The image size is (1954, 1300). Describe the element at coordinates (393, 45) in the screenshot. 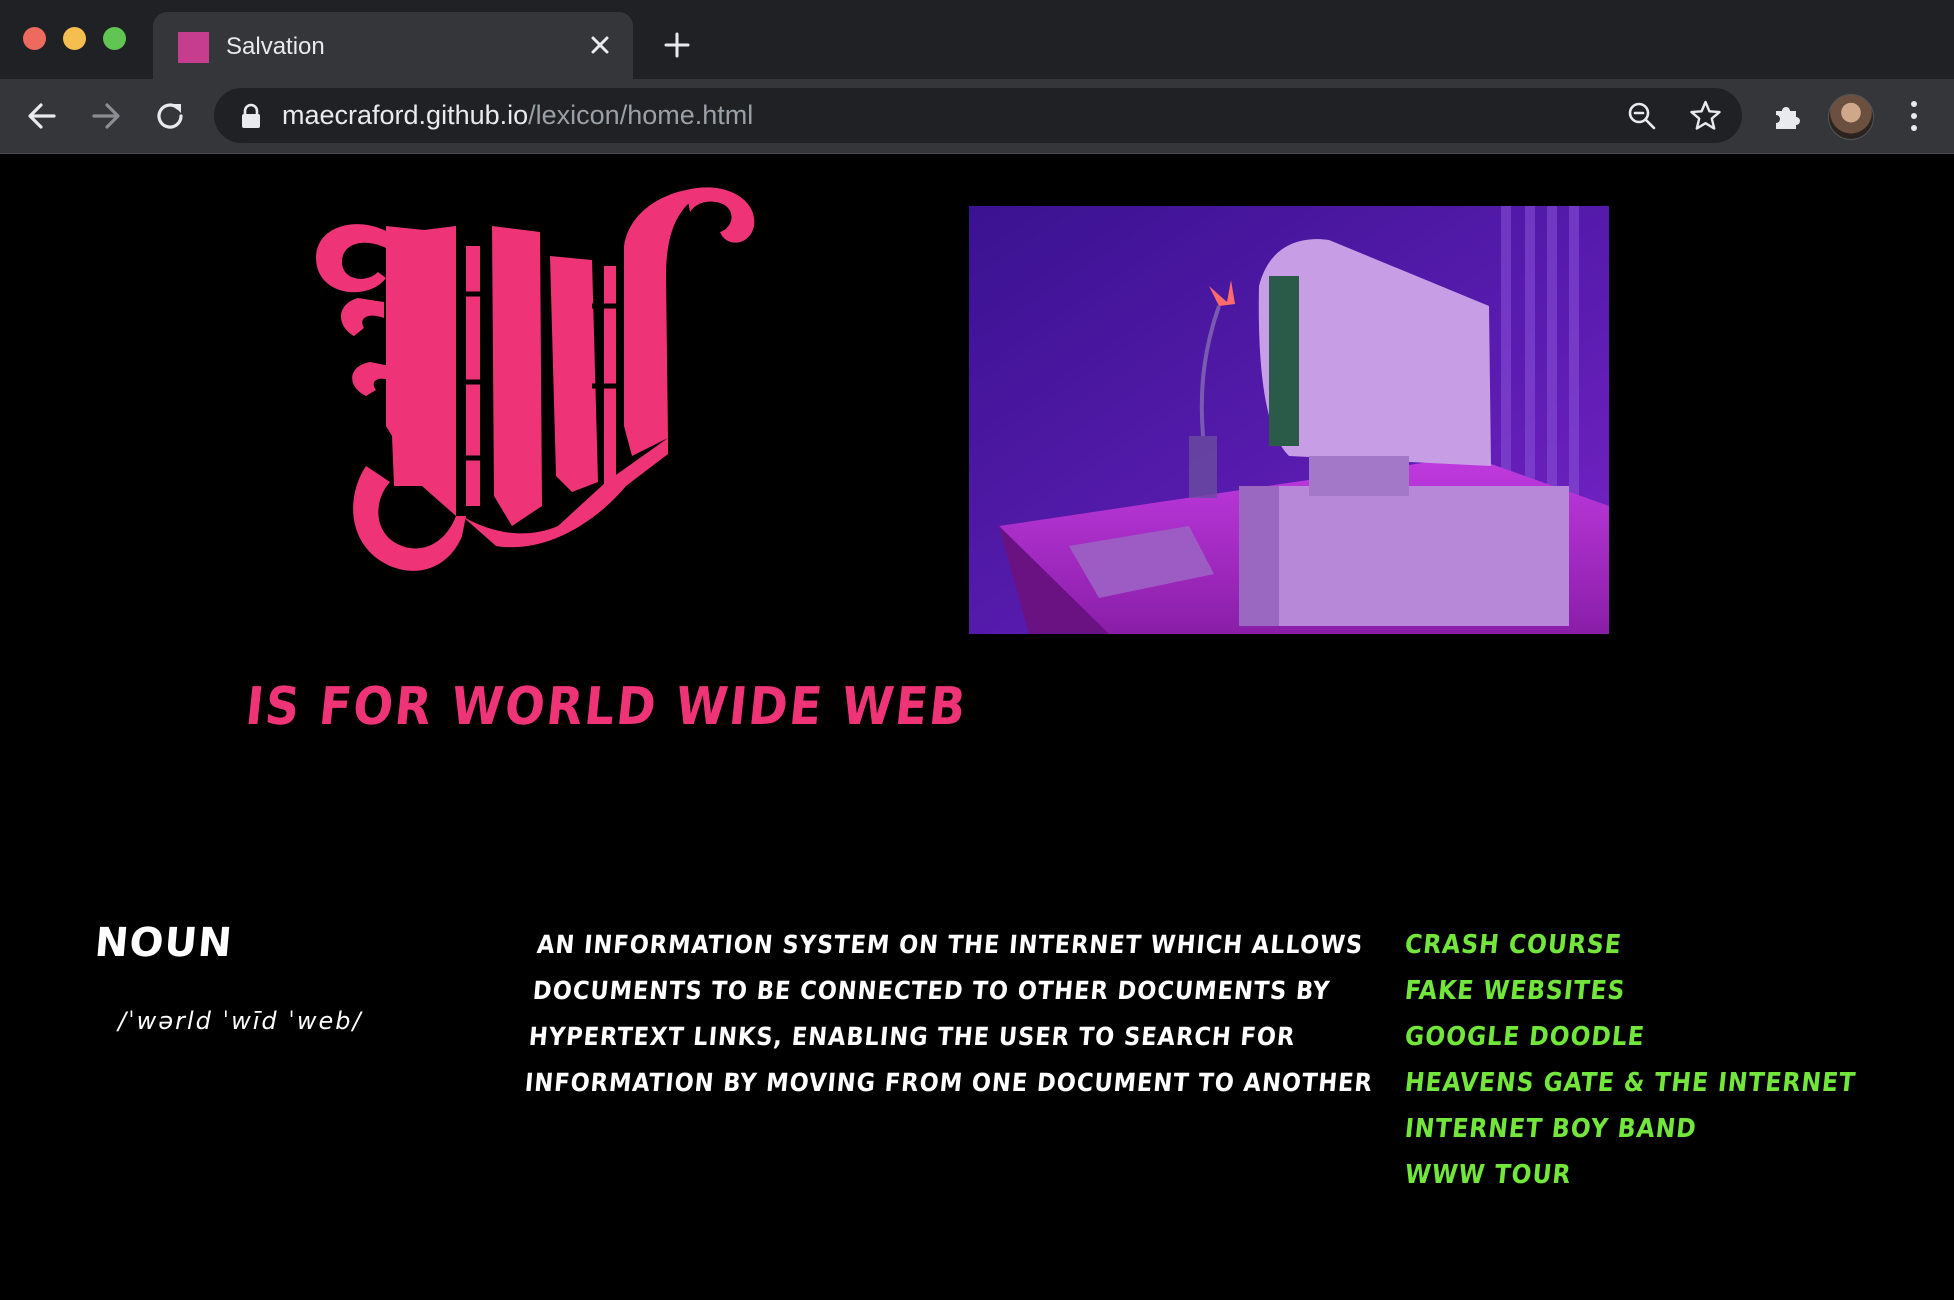

I see `browser-tab: Salvation` at that location.